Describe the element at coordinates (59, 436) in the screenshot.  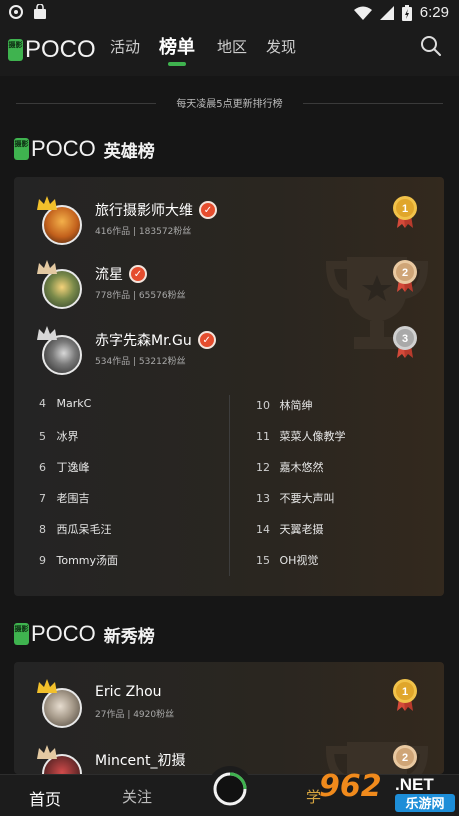
I see `list-item: 5 冰界` at that location.